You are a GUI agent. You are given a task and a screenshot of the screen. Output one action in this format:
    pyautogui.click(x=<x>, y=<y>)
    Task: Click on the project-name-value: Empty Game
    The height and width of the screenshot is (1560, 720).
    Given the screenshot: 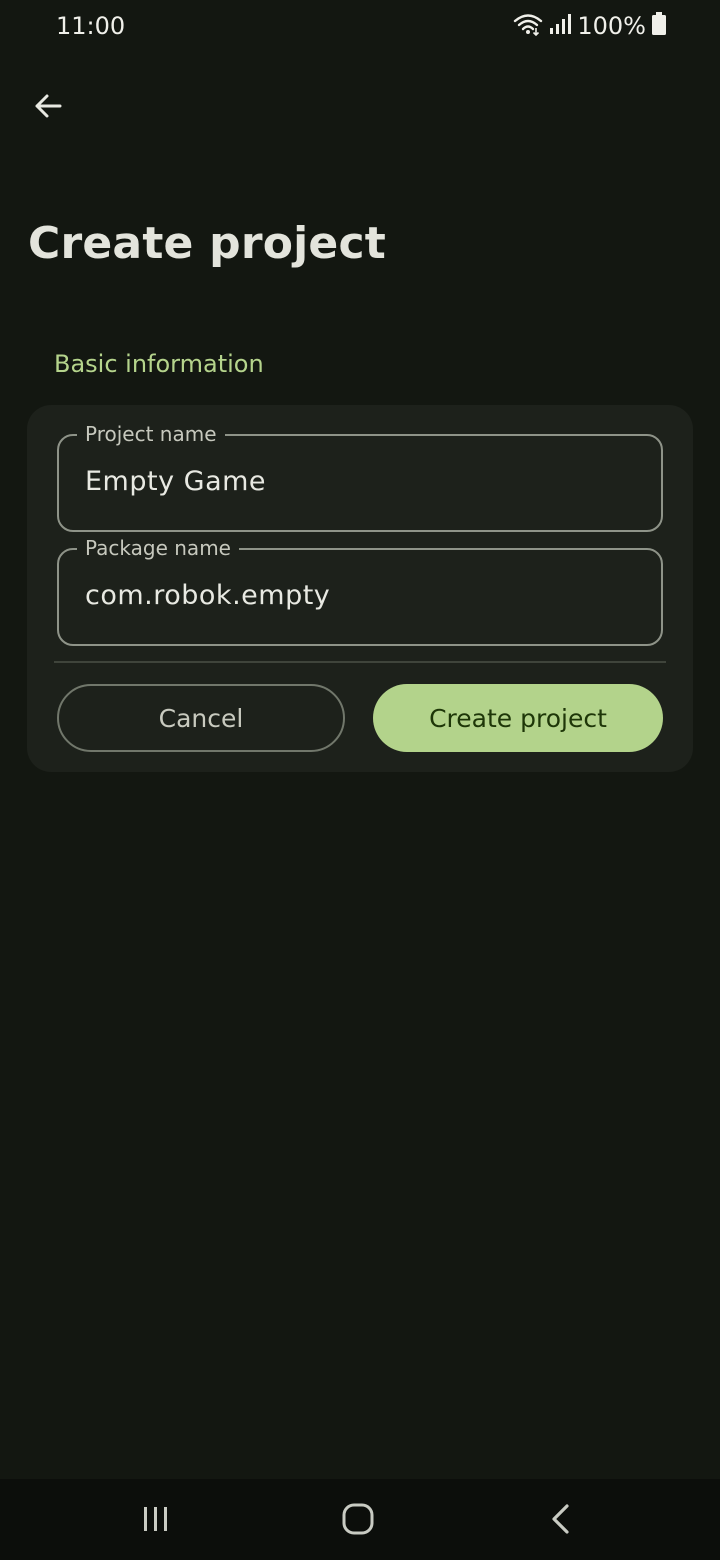 What is the action you would take?
    pyautogui.click(x=175, y=481)
    